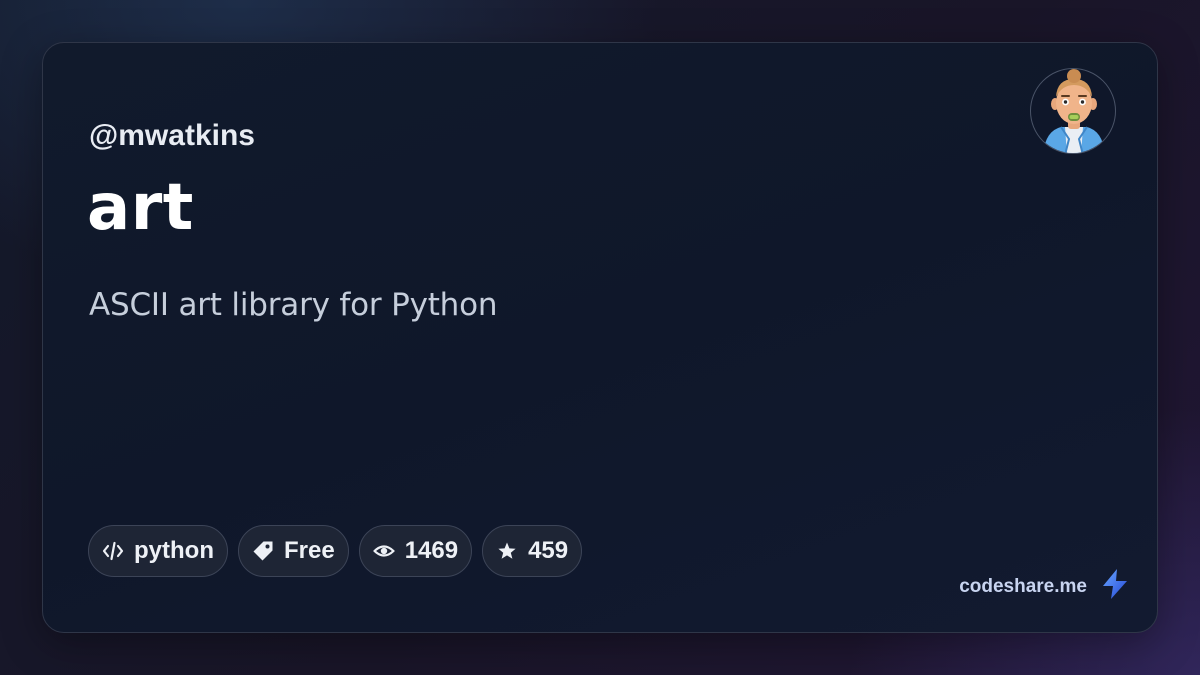 The height and width of the screenshot is (675, 1200). I want to click on tag-views-label: 1469, so click(431, 550).